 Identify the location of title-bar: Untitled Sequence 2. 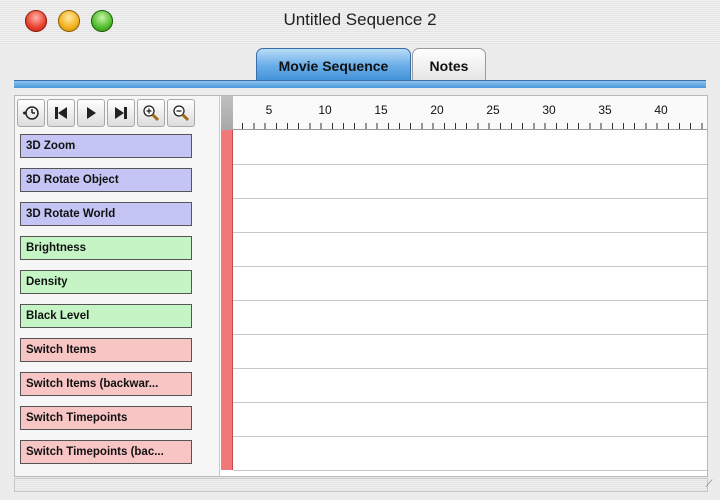
(360, 22).